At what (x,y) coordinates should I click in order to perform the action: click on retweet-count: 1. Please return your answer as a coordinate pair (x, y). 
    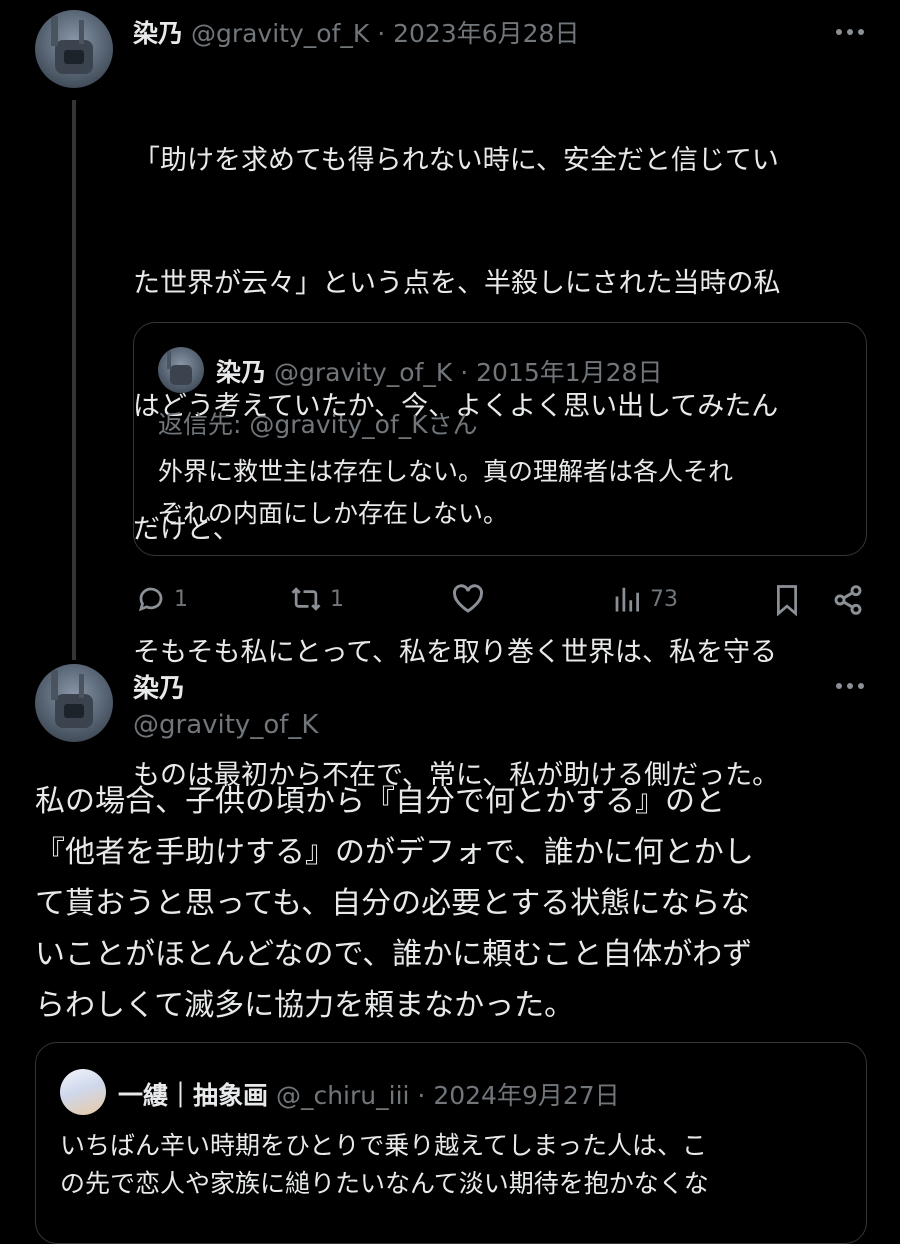
    Looking at the image, I should click on (337, 599).